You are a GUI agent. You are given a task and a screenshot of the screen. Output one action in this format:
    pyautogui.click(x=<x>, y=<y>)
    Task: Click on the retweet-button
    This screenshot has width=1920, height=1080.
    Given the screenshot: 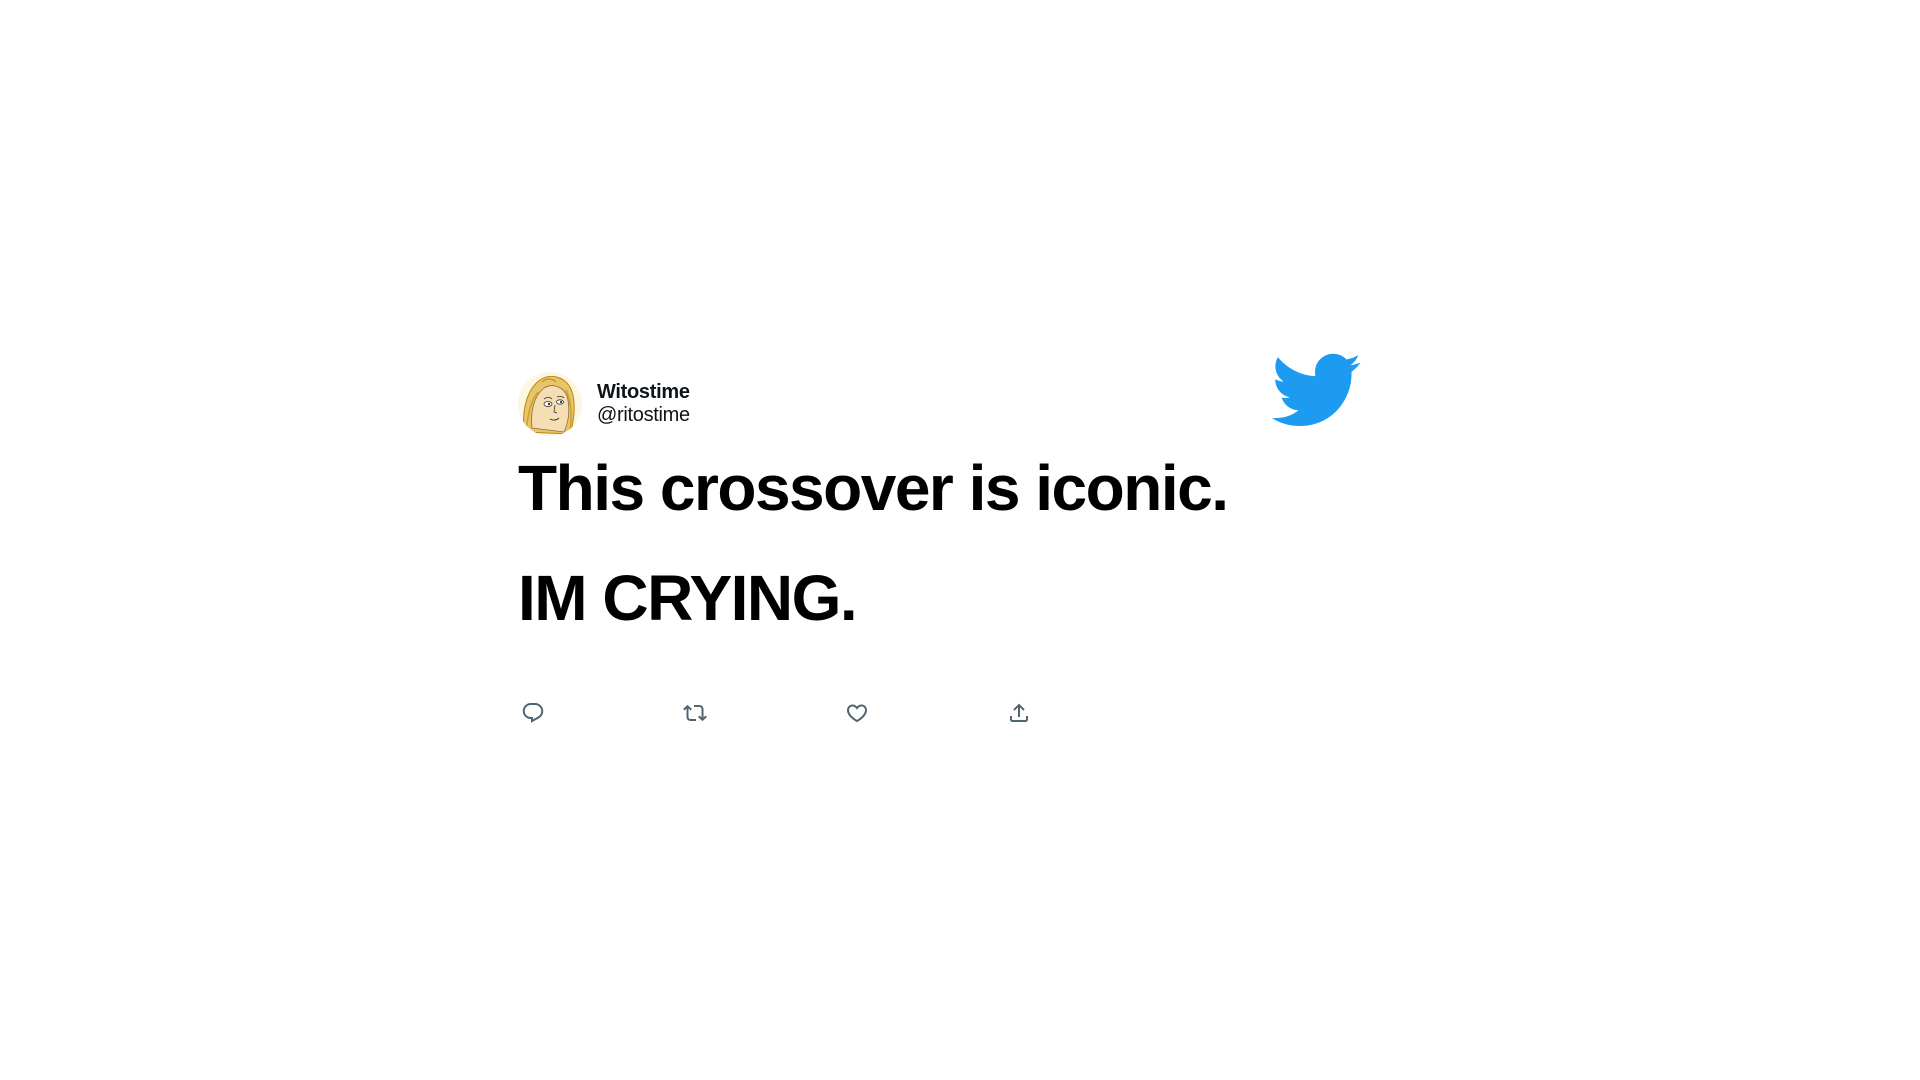 What is the action you would take?
    pyautogui.click(x=695, y=713)
    